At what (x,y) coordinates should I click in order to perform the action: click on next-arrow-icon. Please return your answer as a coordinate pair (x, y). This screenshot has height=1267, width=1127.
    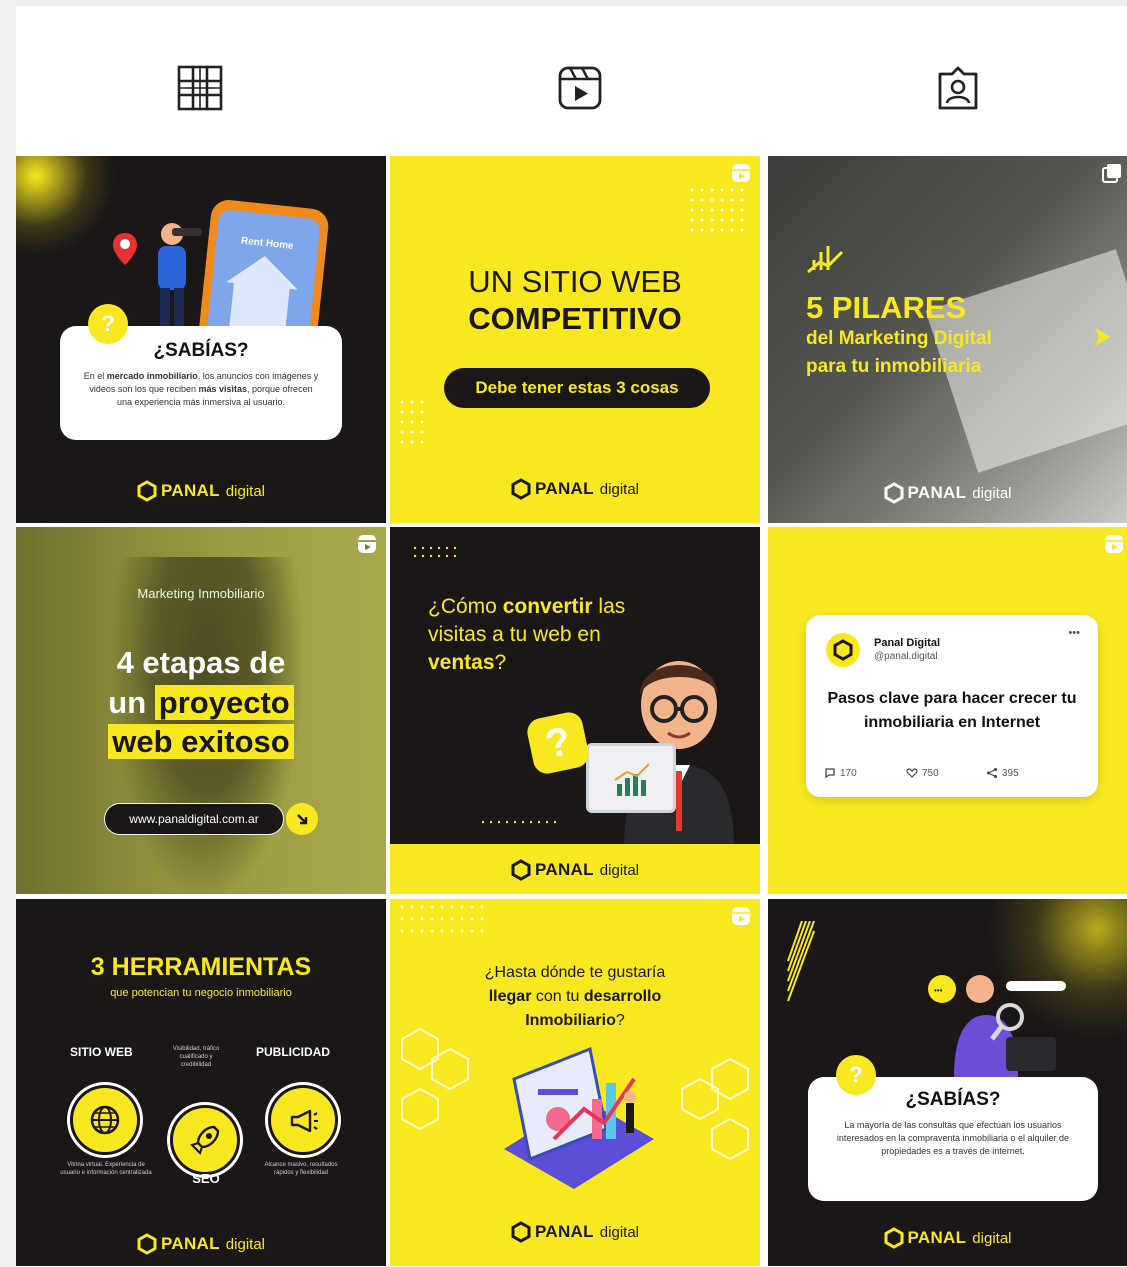
    Looking at the image, I should click on (1103, 337).